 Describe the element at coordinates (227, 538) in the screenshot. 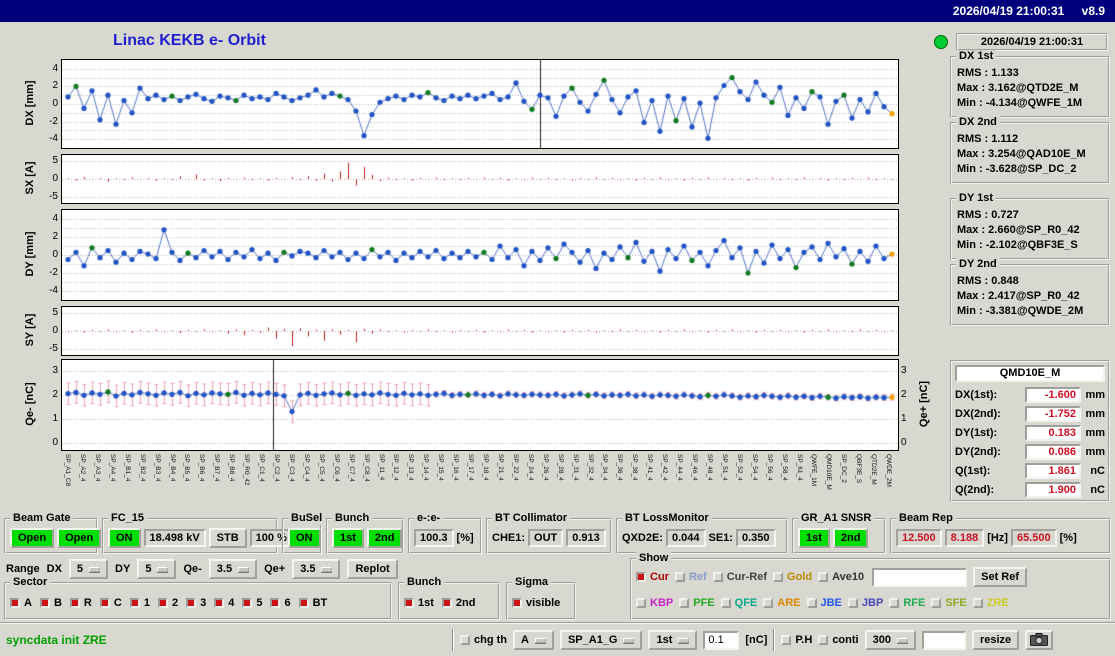

I see `fc15-stb-button: STB` at that location.